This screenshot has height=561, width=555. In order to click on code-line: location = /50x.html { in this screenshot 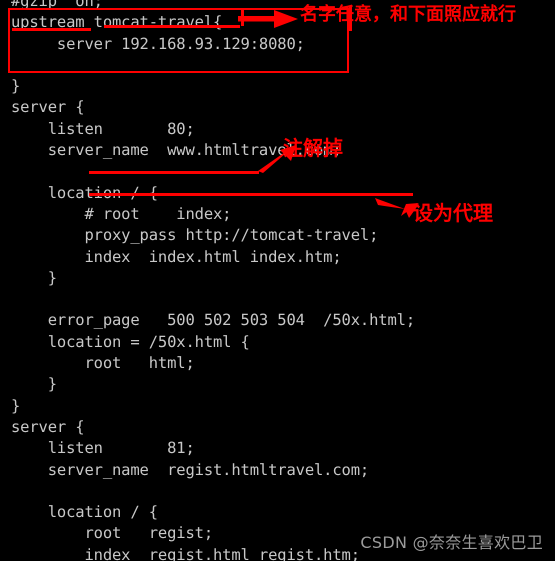, I will do `click(130, 341)`.